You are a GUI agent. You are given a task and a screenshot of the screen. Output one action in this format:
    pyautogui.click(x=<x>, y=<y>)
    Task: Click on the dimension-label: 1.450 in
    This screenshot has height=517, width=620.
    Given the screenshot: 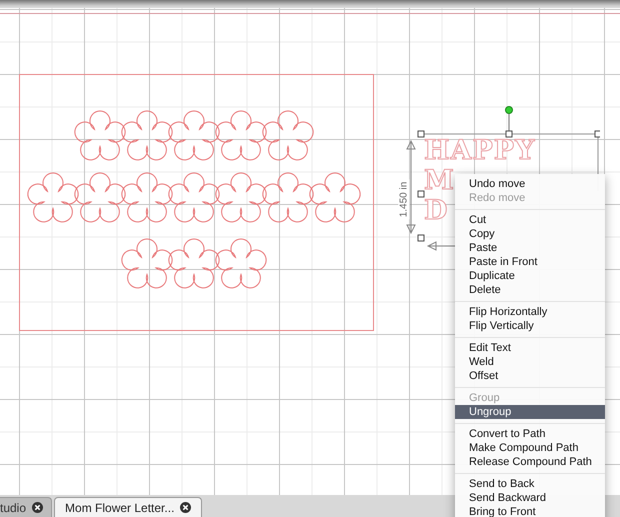 What is the action you would take?
    pyautogui.click(x=404, y=200)
    